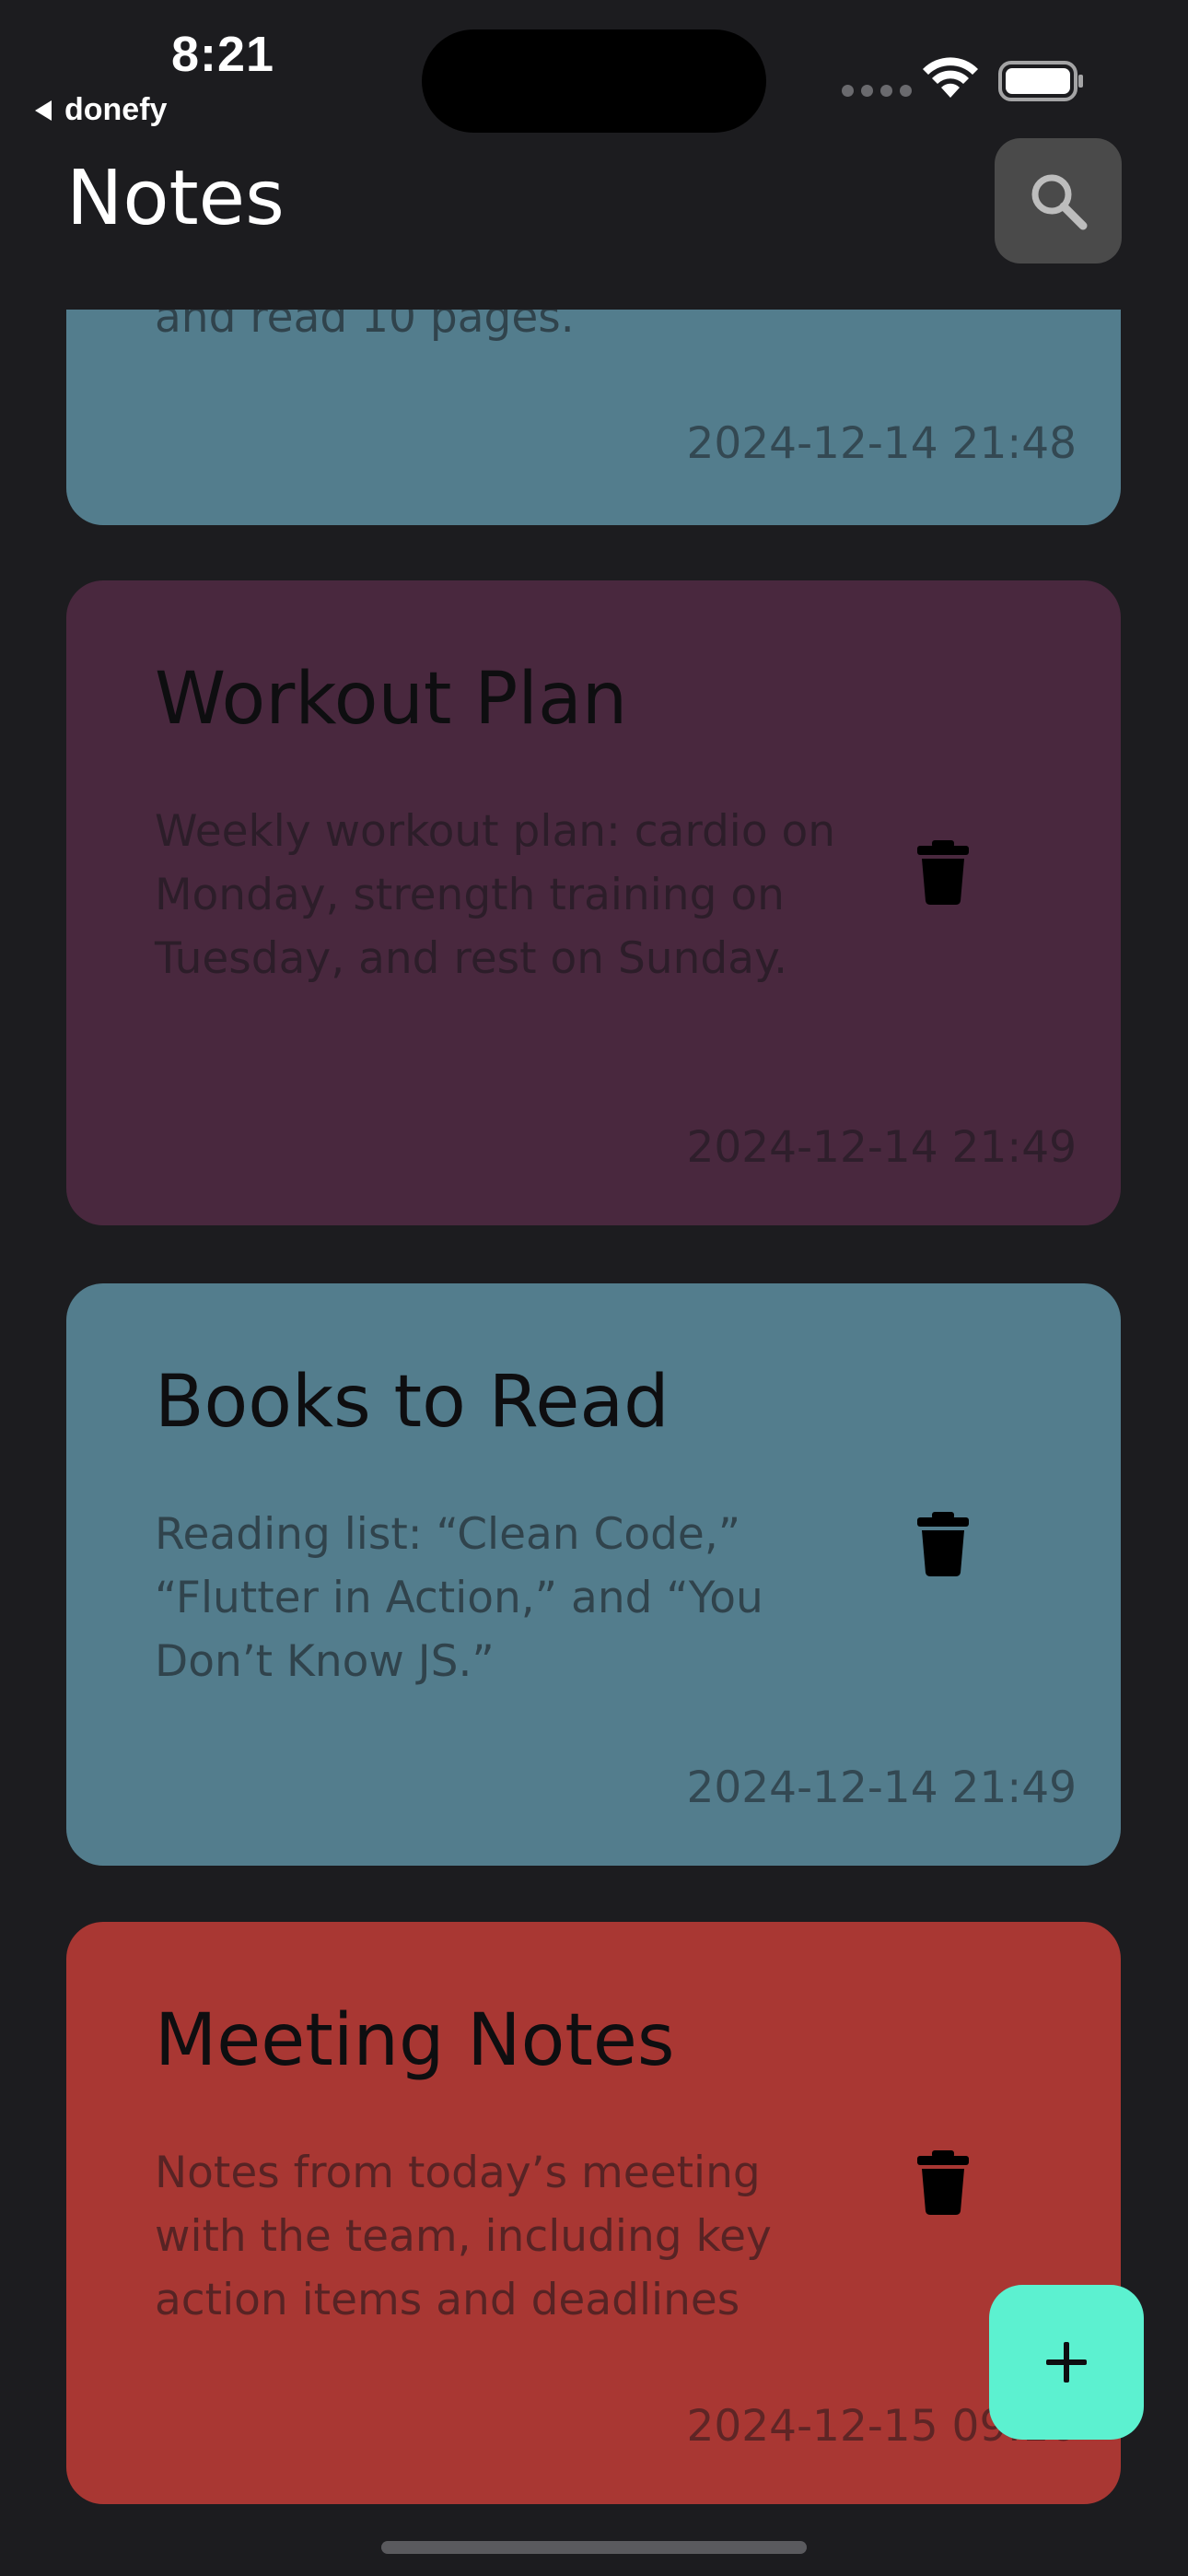  I want to click on back-to-app-link: donefy, so click(101, 110).